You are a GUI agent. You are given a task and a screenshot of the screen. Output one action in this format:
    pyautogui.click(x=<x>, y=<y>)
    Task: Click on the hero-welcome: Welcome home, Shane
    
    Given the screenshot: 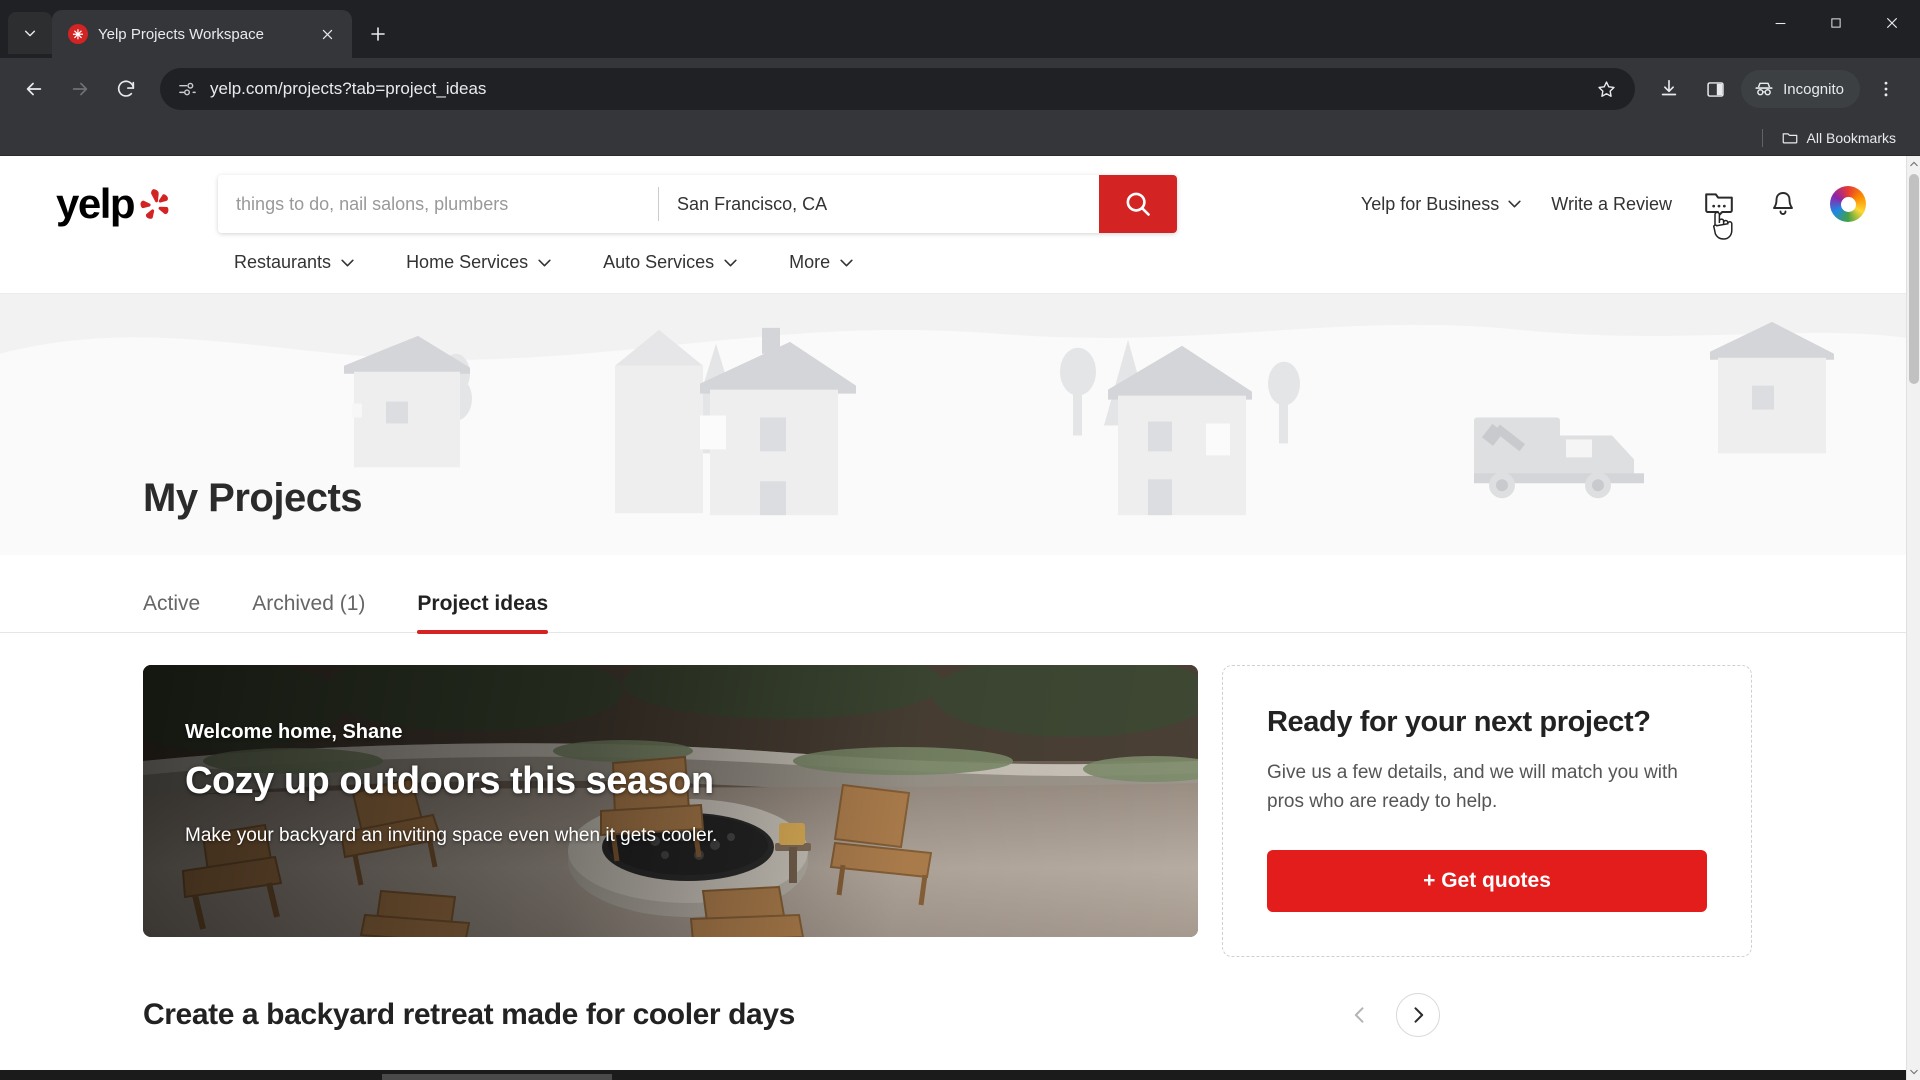 What is the action you would take?
    pyautogui.click(x=294, y=732)
    